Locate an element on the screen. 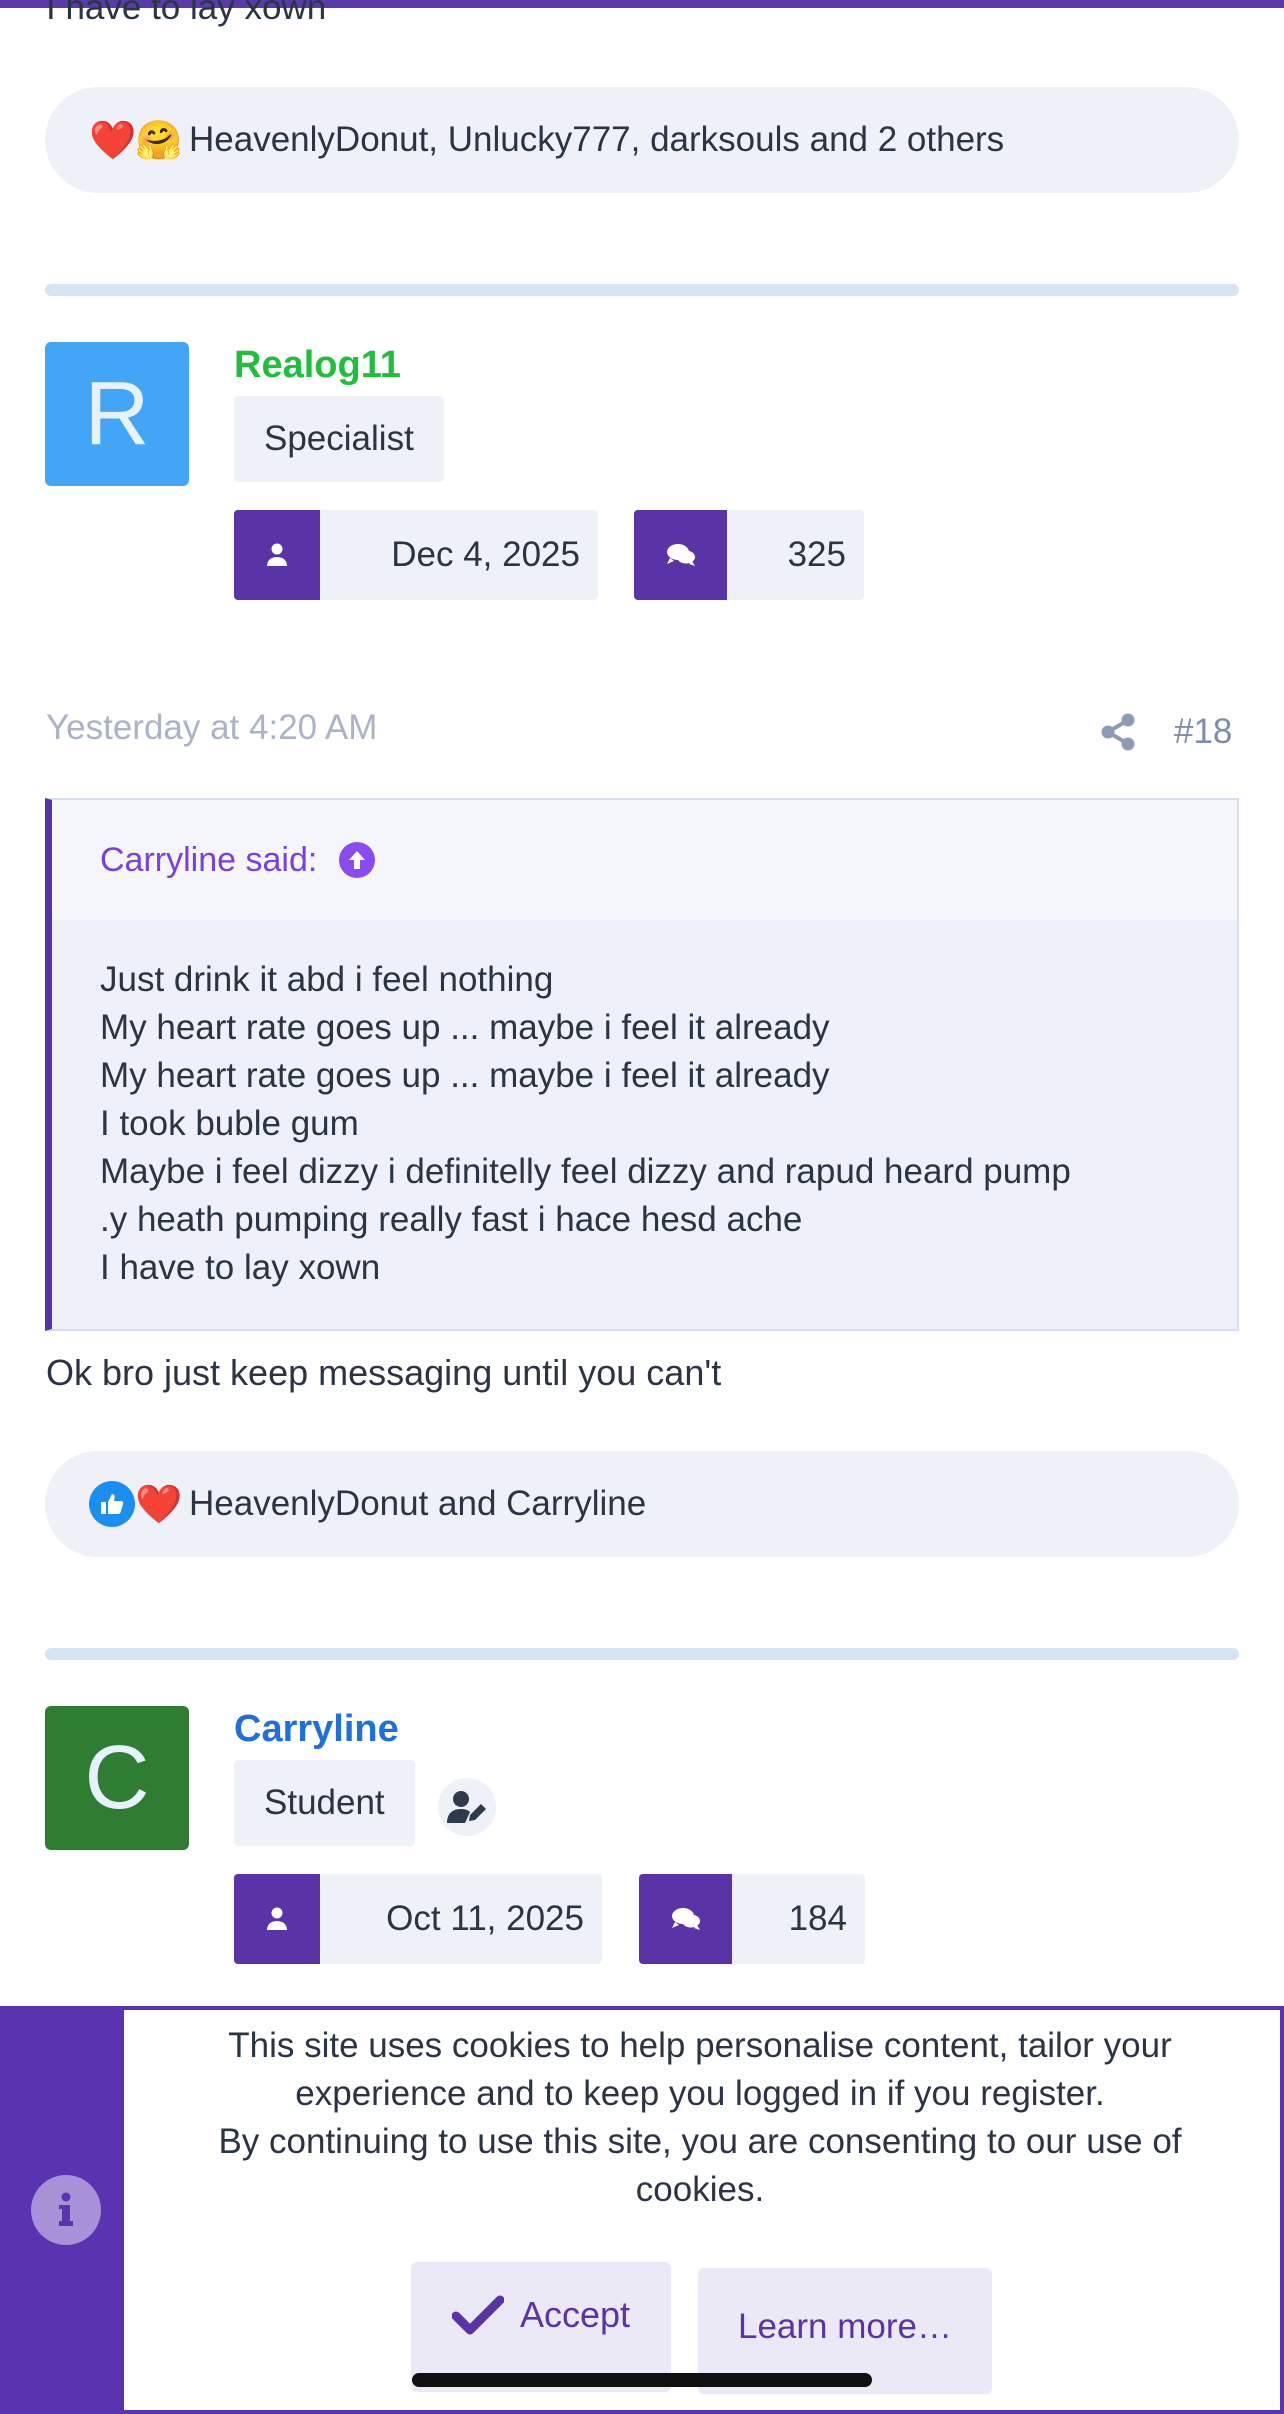 The height and width of the screenshot is (2414, 1284). hug-reaction-icon: 🤗 is located at coordinates (159, 140).